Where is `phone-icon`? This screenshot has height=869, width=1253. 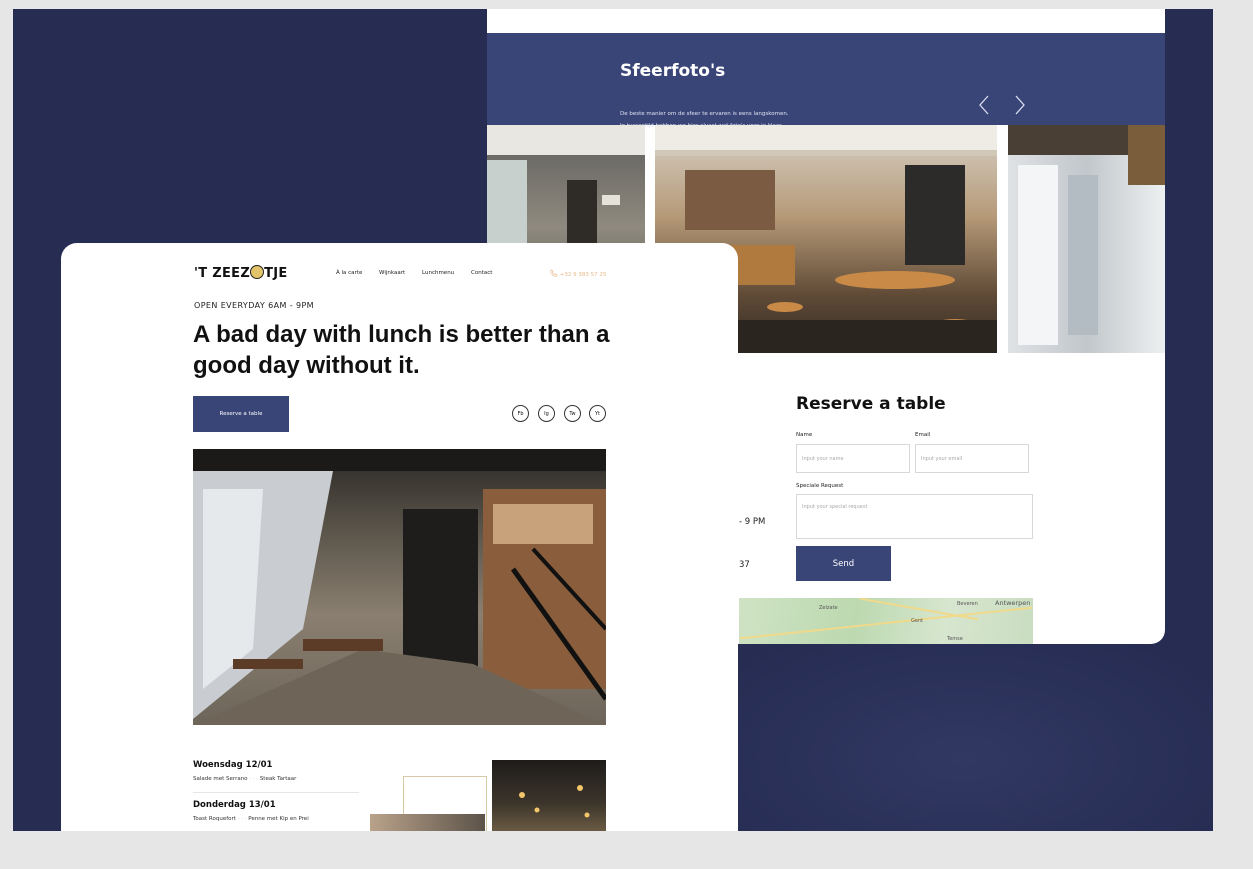 phone-icon is located at coordinates (554, 273).